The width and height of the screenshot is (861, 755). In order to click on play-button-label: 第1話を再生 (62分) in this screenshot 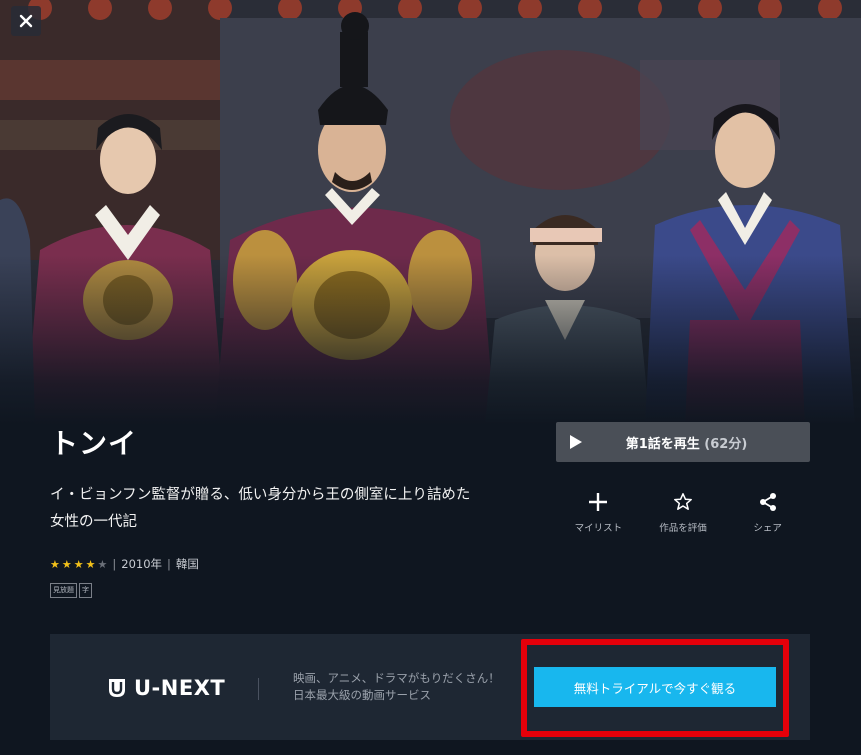, I will do `click(696, 442)`.